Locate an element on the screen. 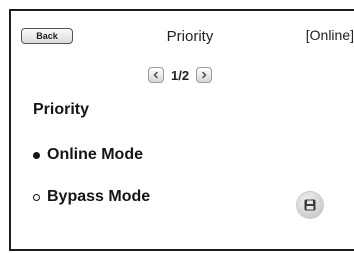 The height and width of the screenshot is (253, 354). pager: 1/2 is located at coordinates (180, 75).